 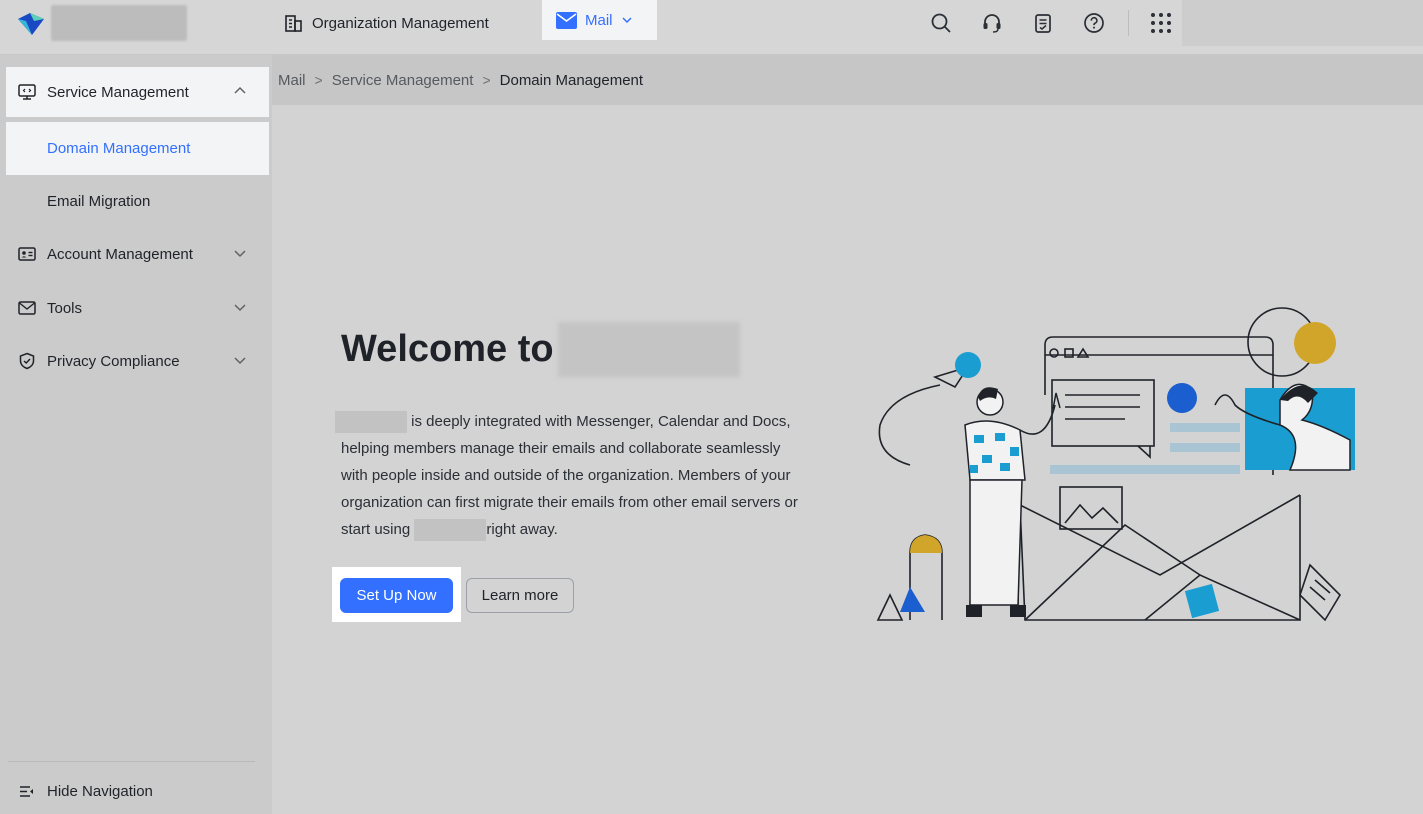 What do you see at coordinates (1128, 23) in the screenshot?
I see `toolbar-divider` at bounding box center [1128, 23].